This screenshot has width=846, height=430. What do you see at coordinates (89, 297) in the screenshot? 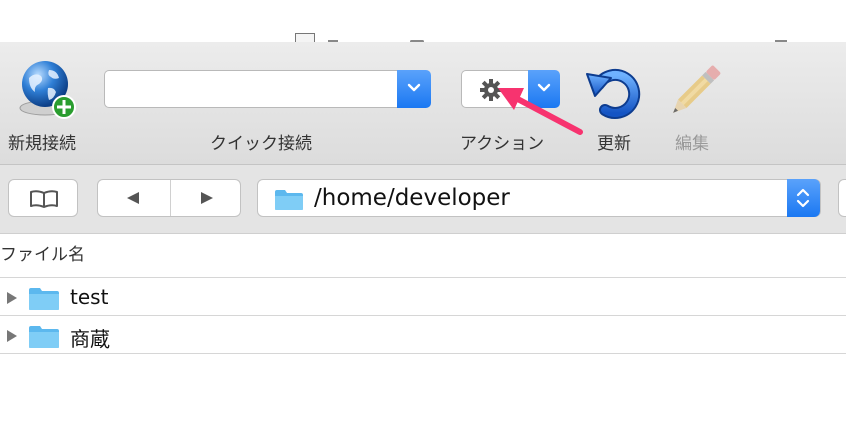
I see `file-name: test` at bounding box center [89, 297].